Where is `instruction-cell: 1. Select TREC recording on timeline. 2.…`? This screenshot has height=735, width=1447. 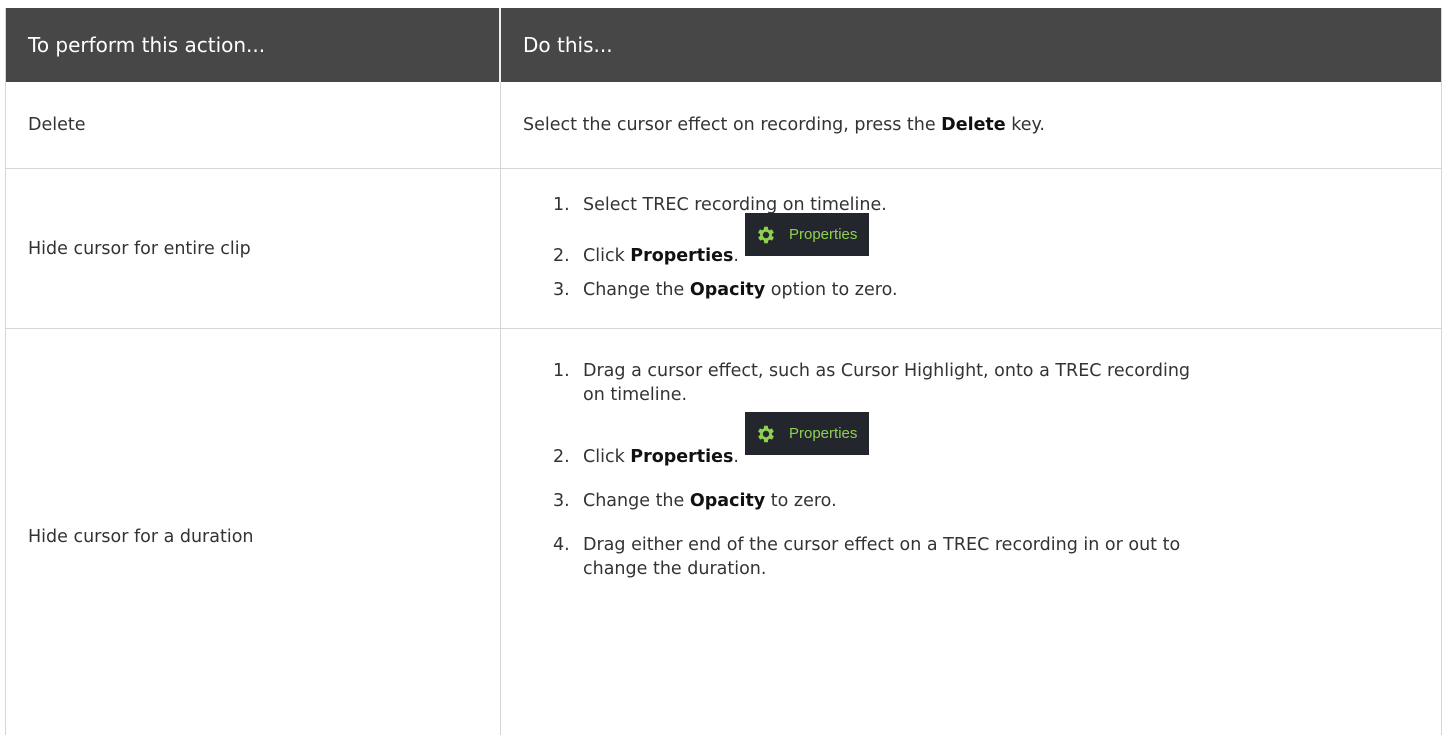
instruction-cell: 1. Select TREC recording on timeline. 2.… is located at coordinates (971, 248).